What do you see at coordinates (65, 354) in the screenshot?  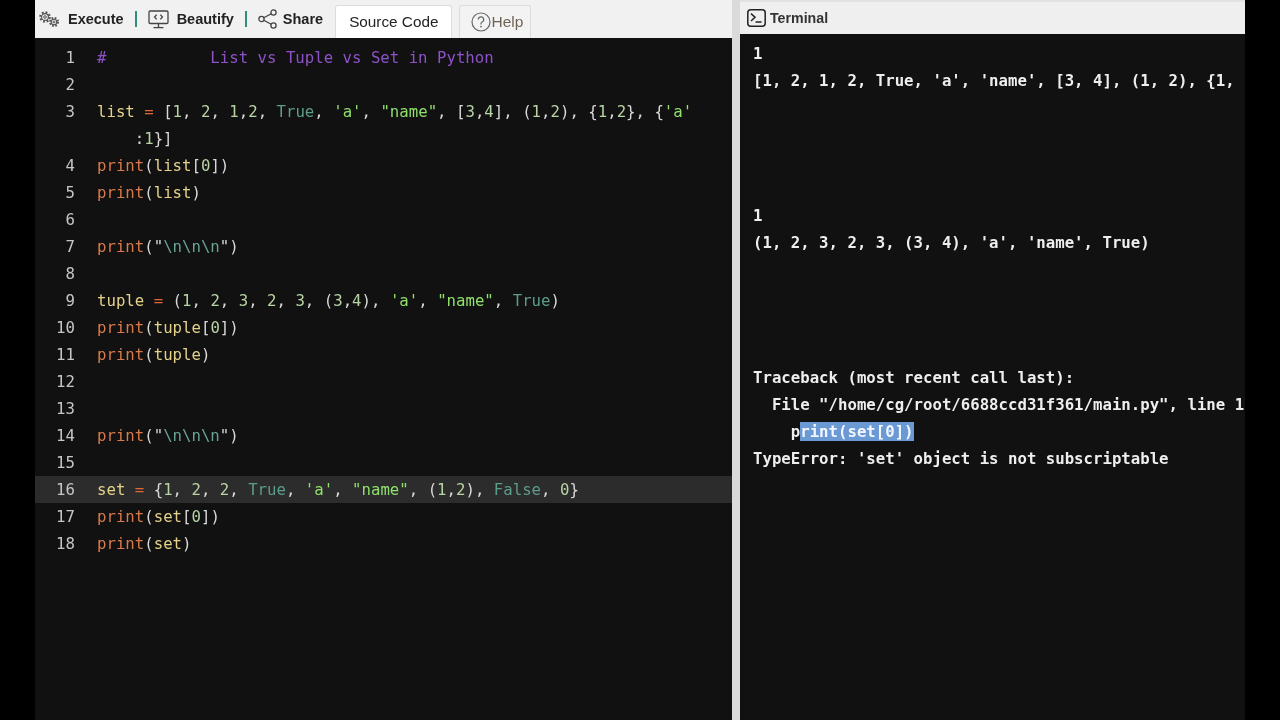 I see `line-number: 11` at bounding box center [65, 354].